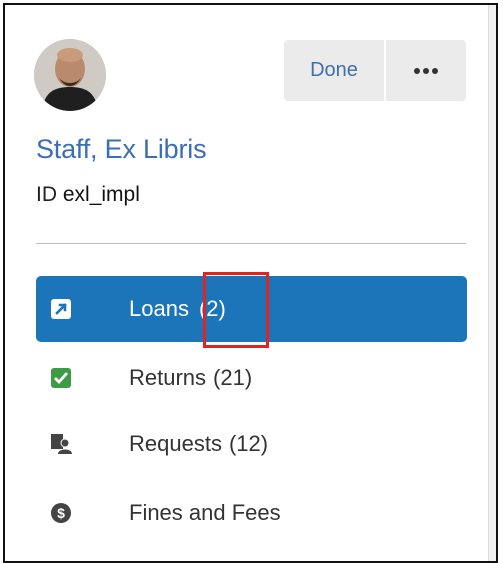  Describe the element at coordinates (72, 513) in the screenshot. I see `dollar-circle-icon: $` at that location.